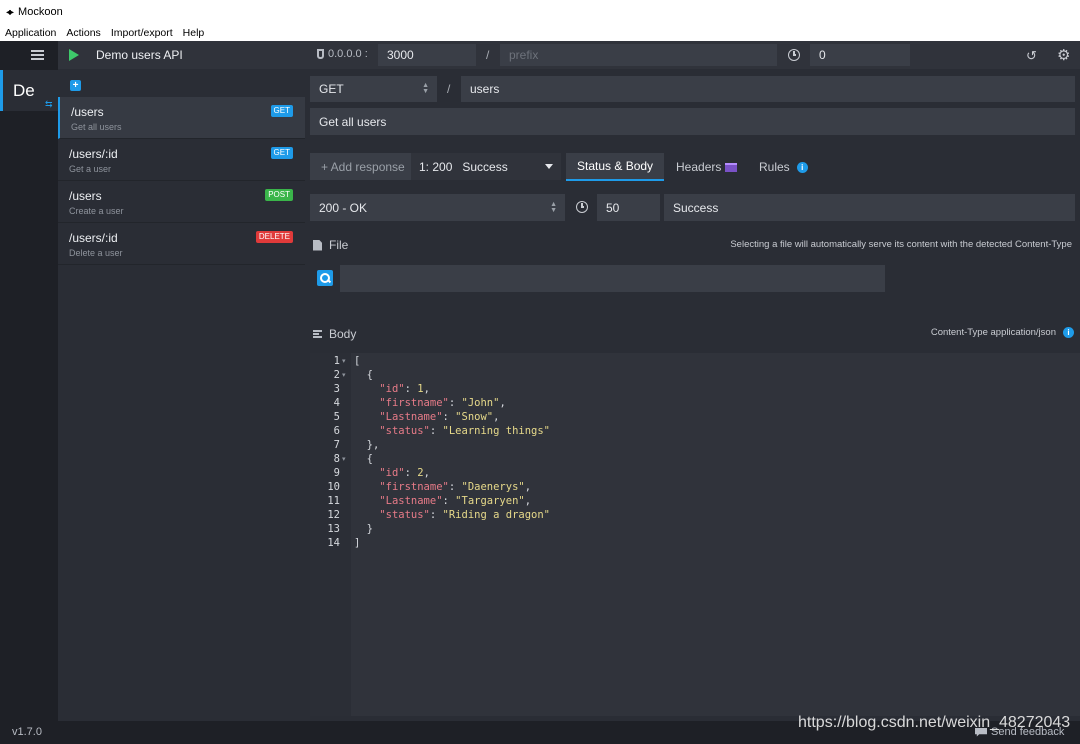  I want to click on plug-icon, so click(320, 54).